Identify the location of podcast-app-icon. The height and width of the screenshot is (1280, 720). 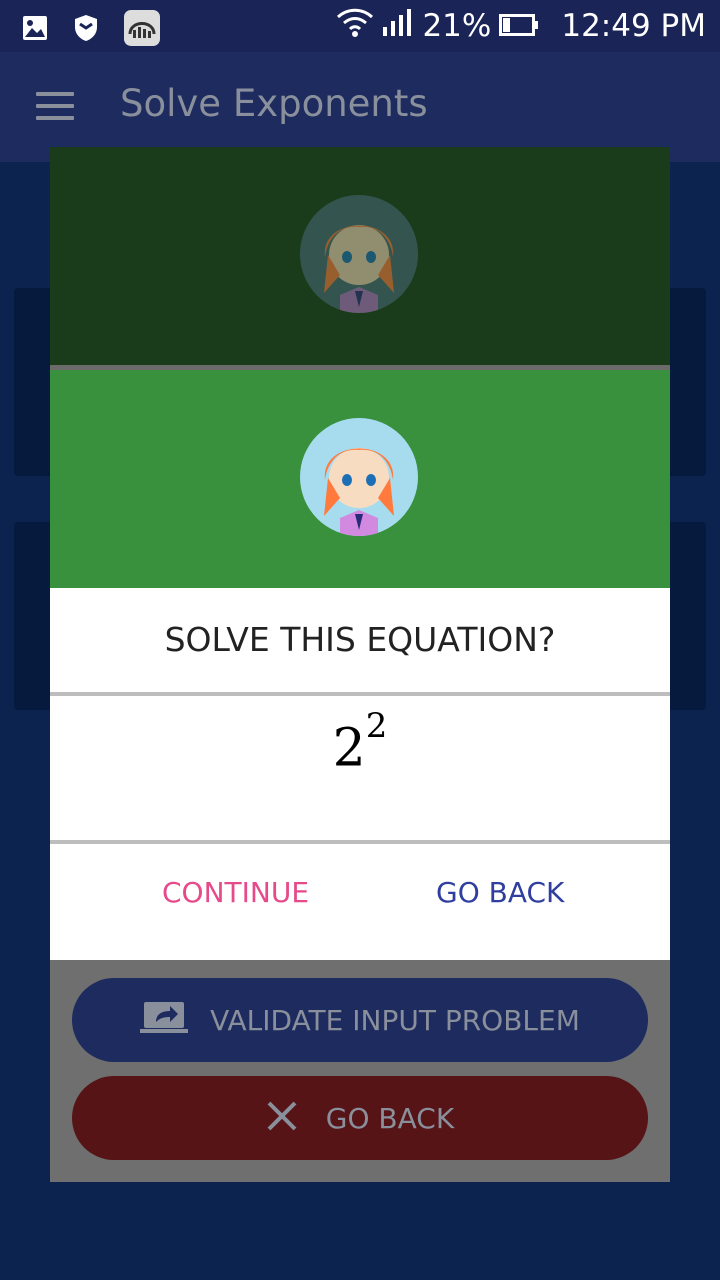
(142, 30).